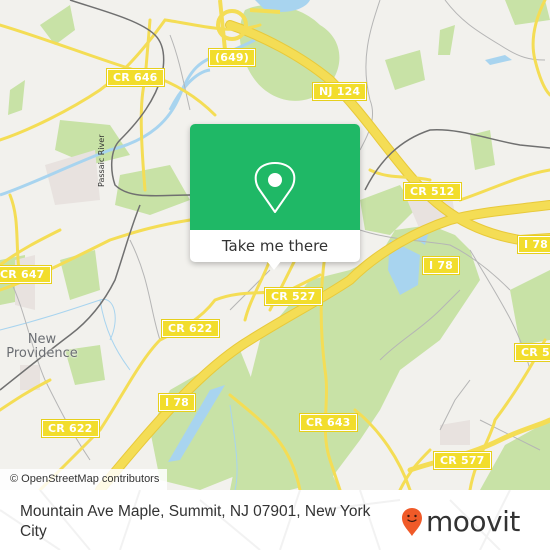  Describe the element at coordinates (135, 77) in the screenshot. I see `road-shield-cr646: CR 646` at that location.